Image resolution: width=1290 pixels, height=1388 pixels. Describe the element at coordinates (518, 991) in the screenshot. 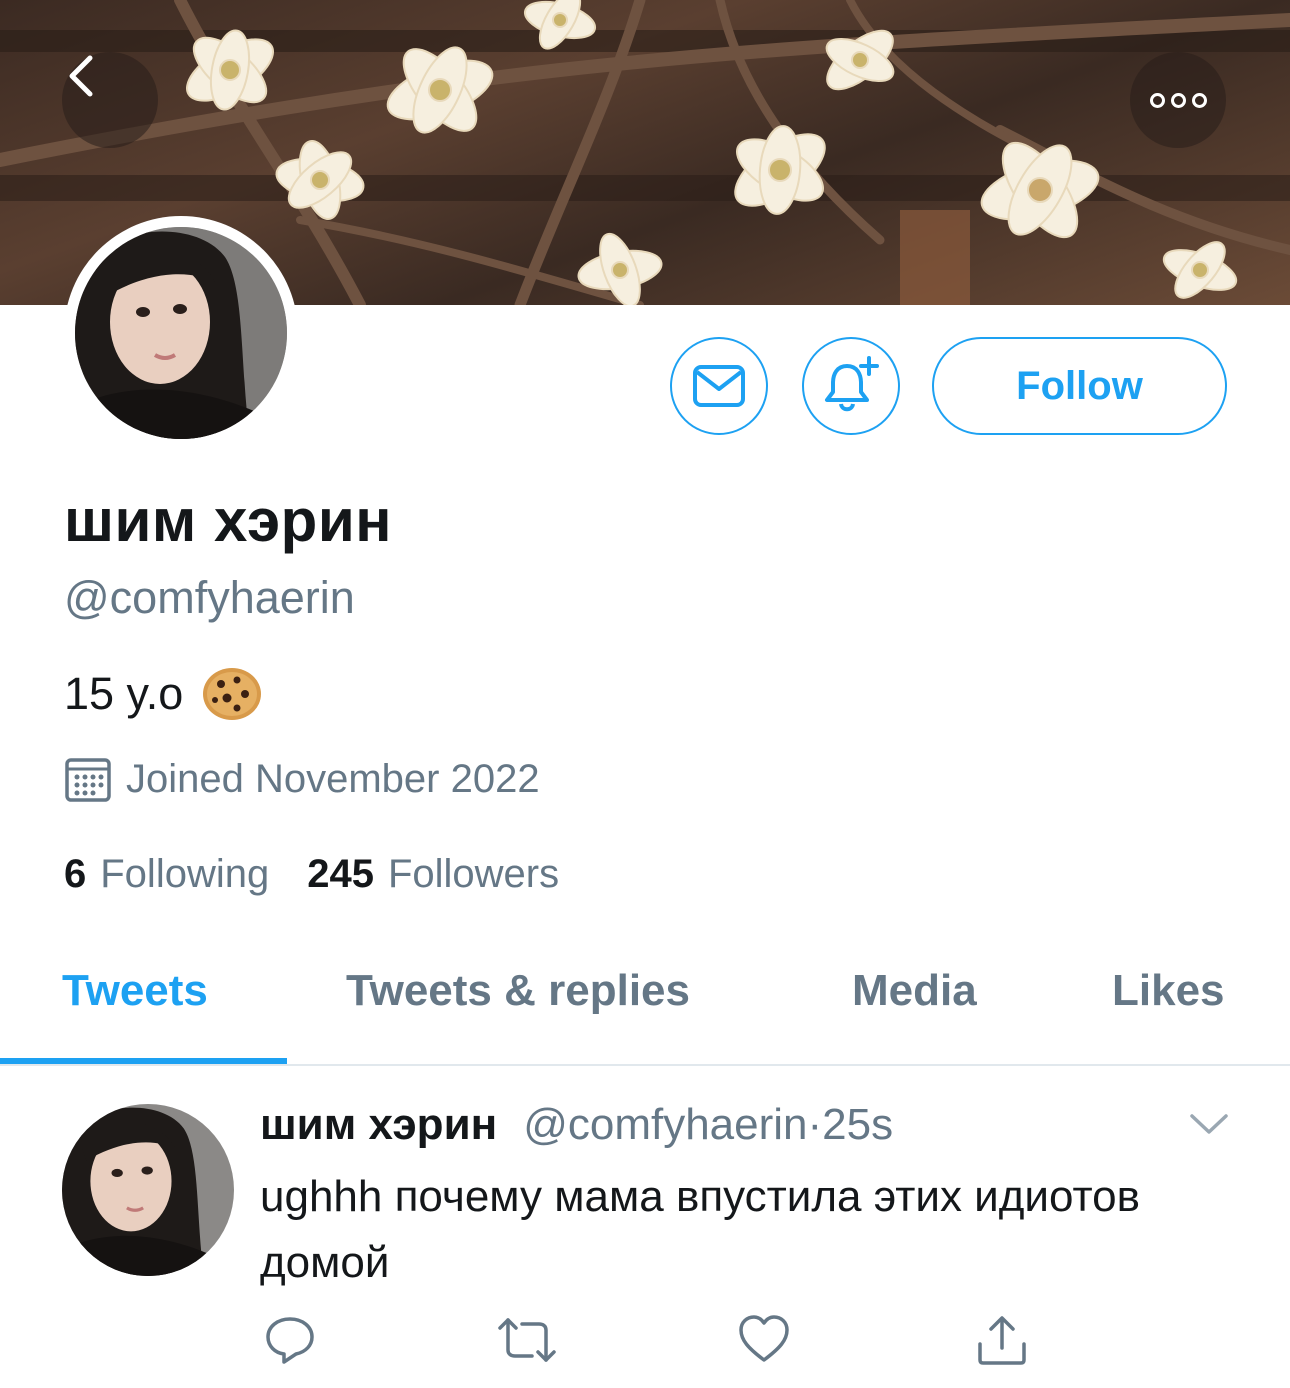

I see `tab-tweets-replies: Tweets & replies` at that location.